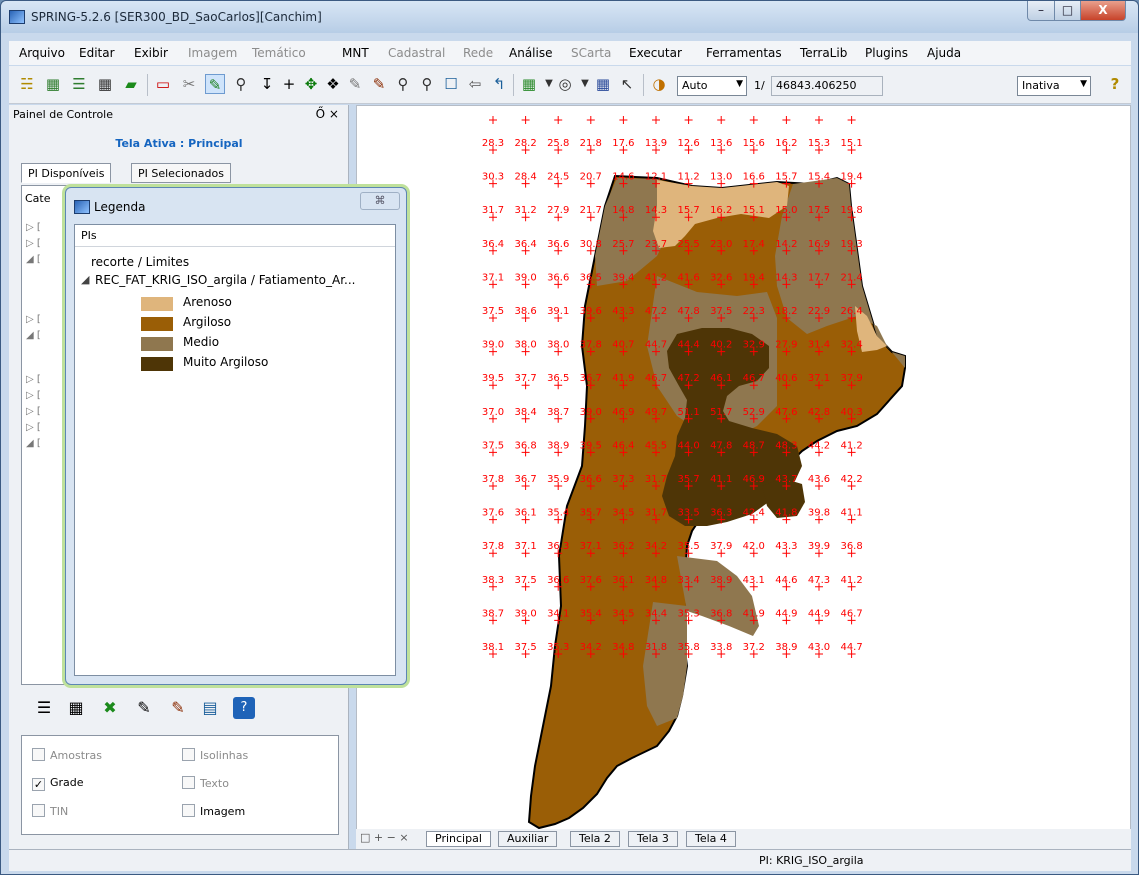 Image resolution: width=1139 pixels, height=875 pixels. Describe the element at coordinates (189, 84) in the screenshot. I see `cut-icon: ✂` at that location.